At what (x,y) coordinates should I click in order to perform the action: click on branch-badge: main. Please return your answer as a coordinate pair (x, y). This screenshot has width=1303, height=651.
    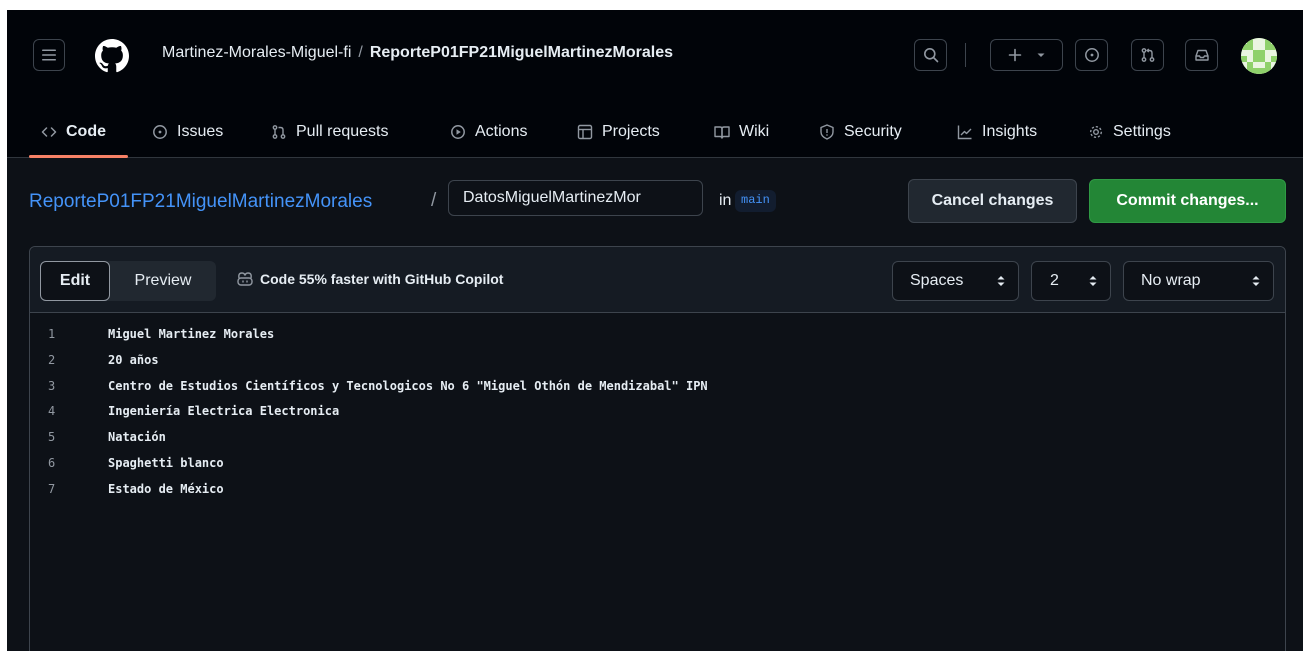
    Looking at the image, I should click on (755, 201).